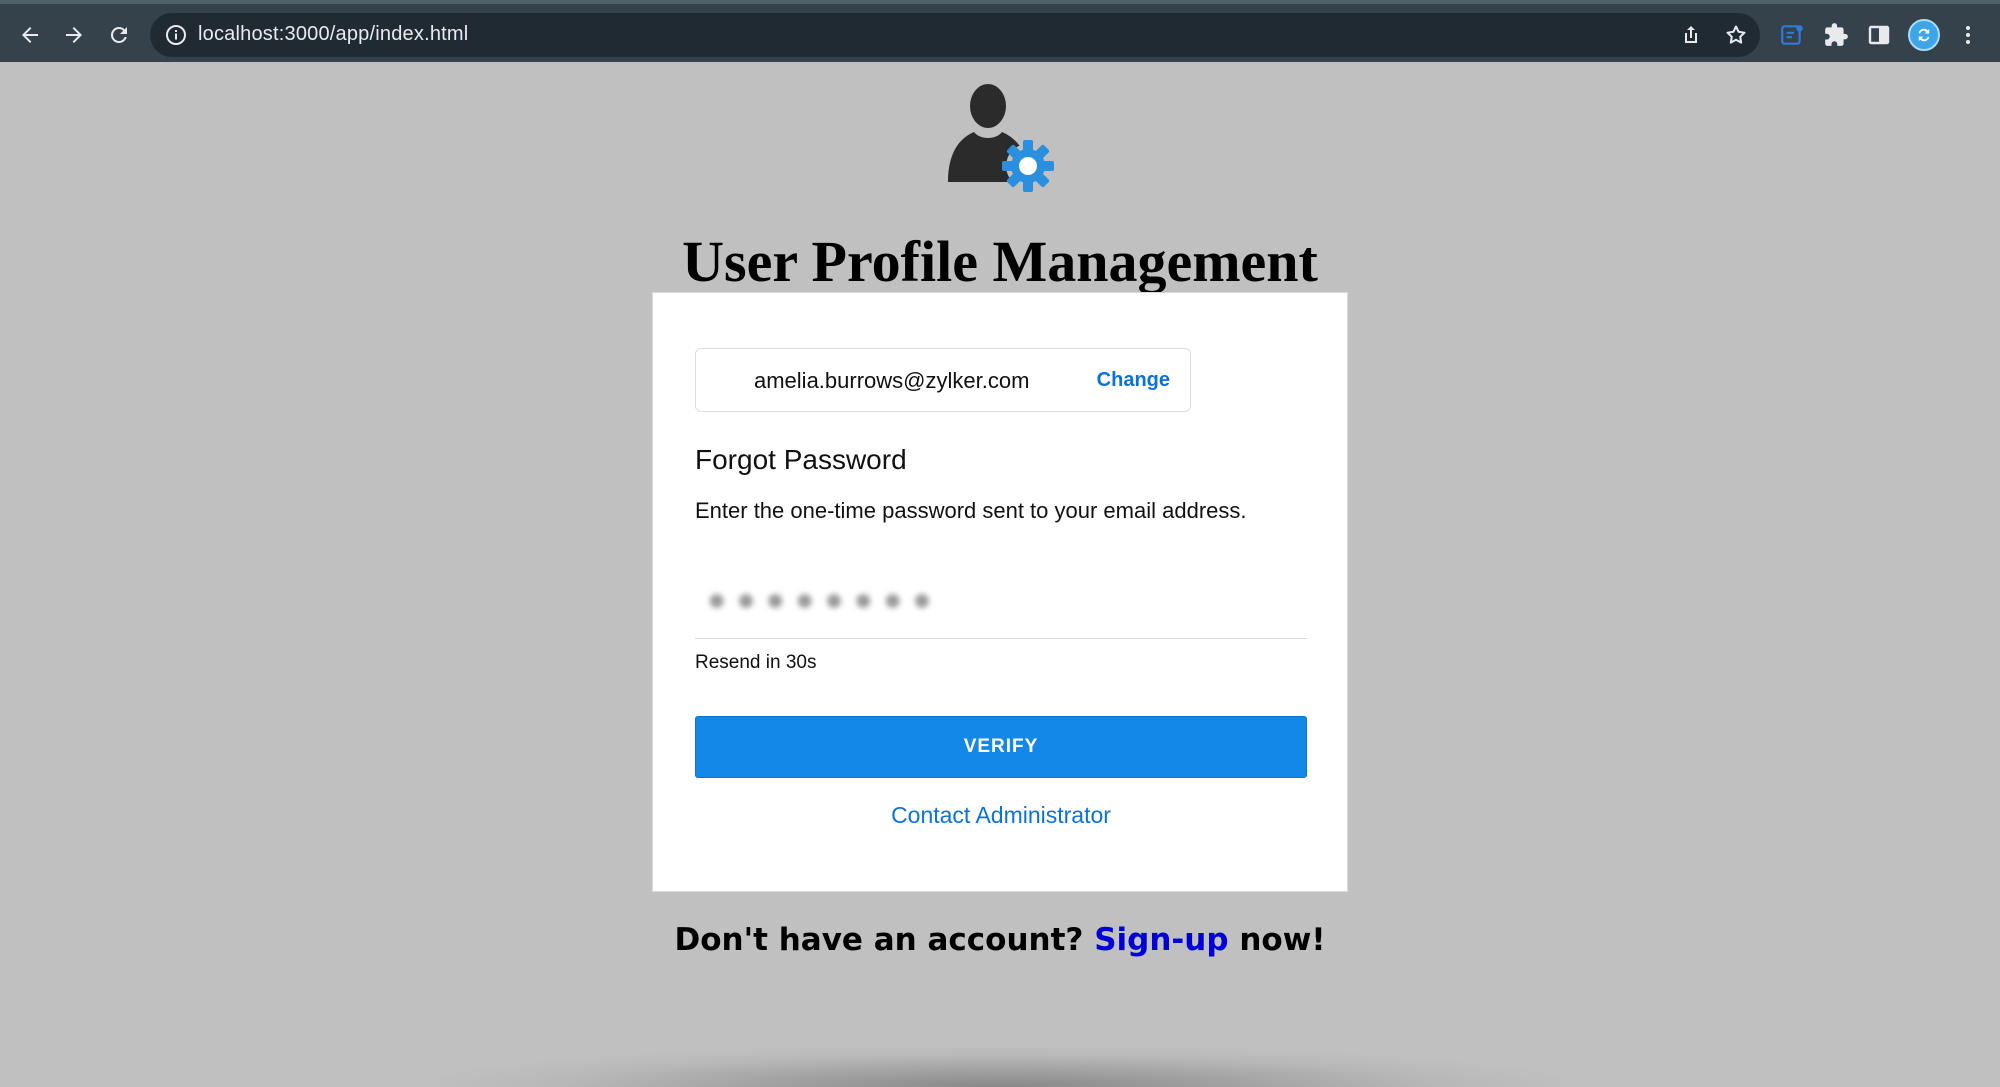  I want to click on otp-input, so click(1001, 599).